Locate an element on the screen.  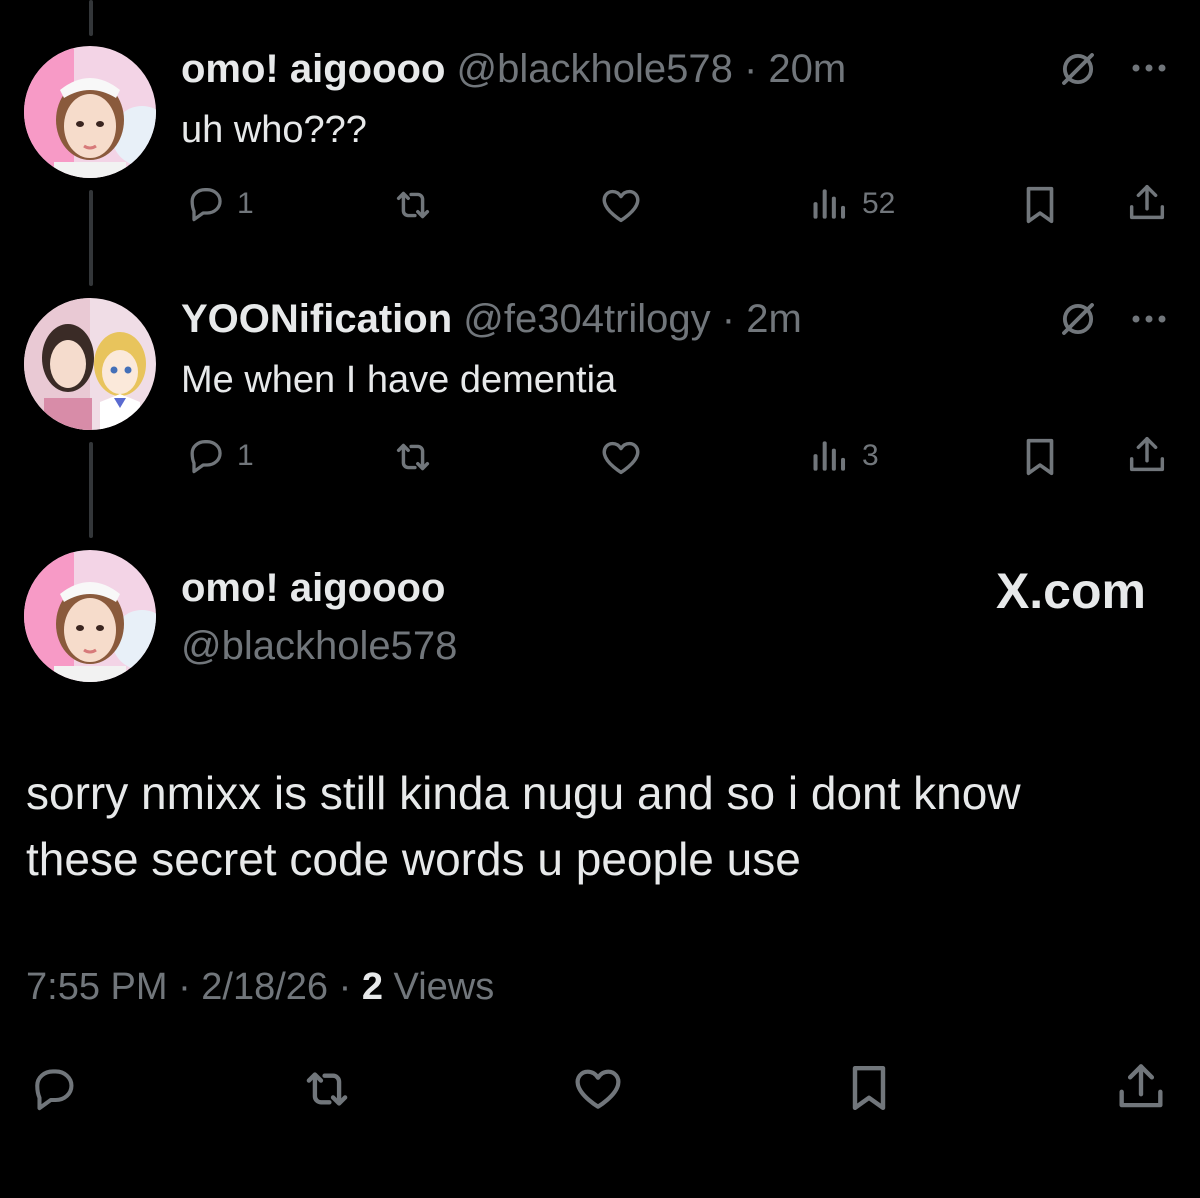
views-button: 3 is located at coordinates (843, 456).